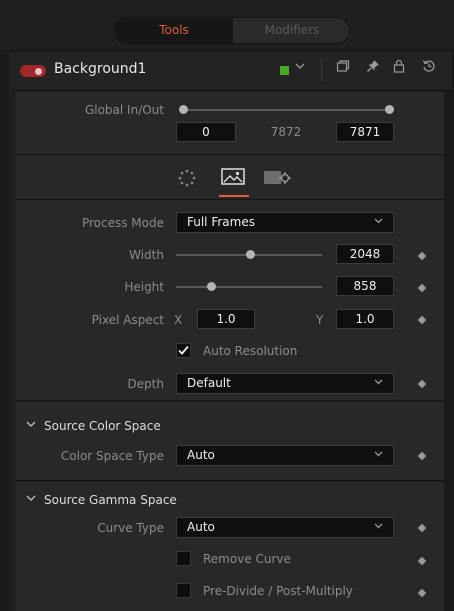 The height and width of the screenshot is (611, 454). What do you see at coordinates (187, 179) in the screenshot?
I see `dots-icon` at bounding box center [187, 179].